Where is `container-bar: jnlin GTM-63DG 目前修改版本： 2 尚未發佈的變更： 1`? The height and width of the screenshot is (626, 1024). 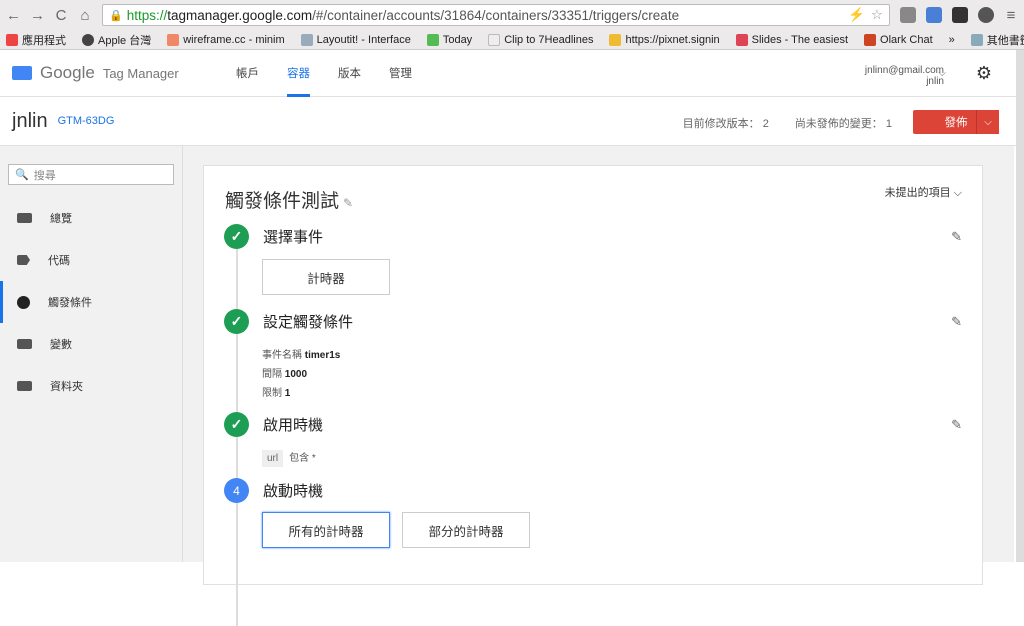 container-bar: jnlin GTM-63DG 目前修改版本： 2 尚未發佈的變更： 1 is located at coordinates (512, 121).